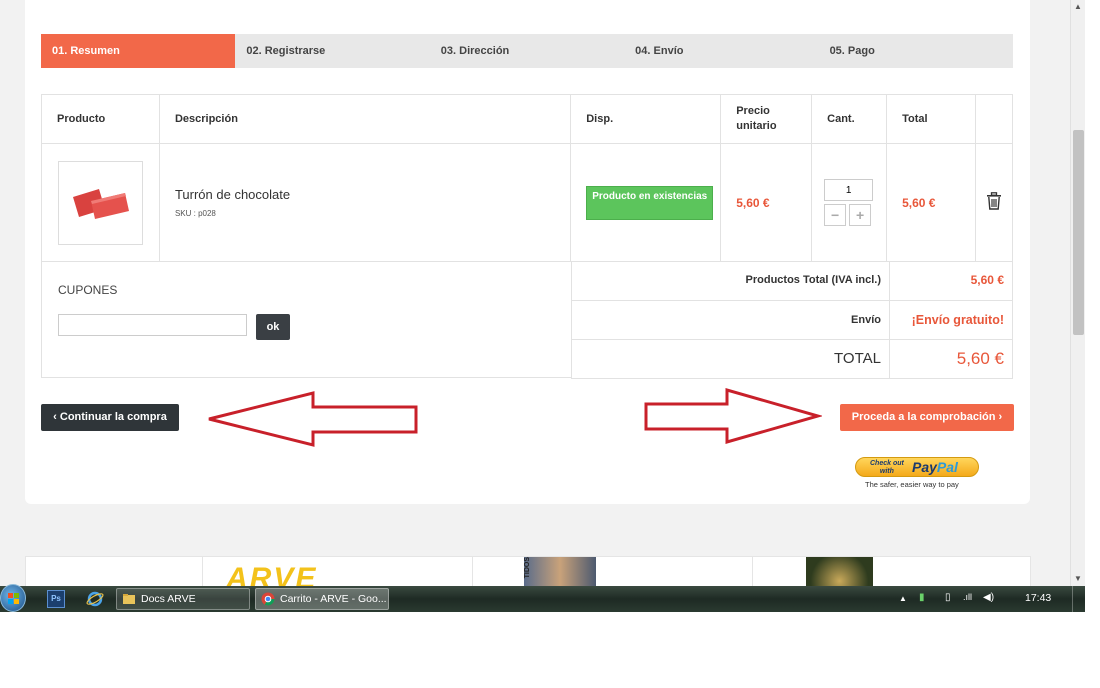  Describe the element at coordinates (1078, 232) in the screenshot. I see `scroll-thumb` at that location.